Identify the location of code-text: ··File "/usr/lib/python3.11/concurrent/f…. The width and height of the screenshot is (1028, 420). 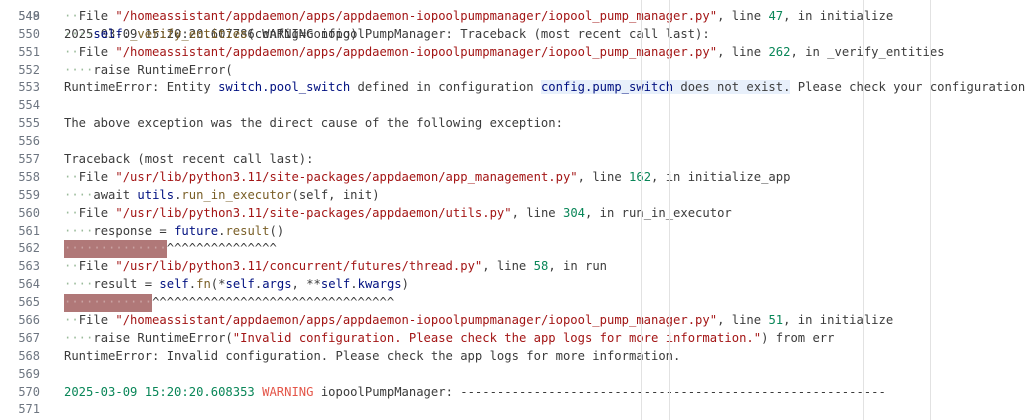
(335, 267).